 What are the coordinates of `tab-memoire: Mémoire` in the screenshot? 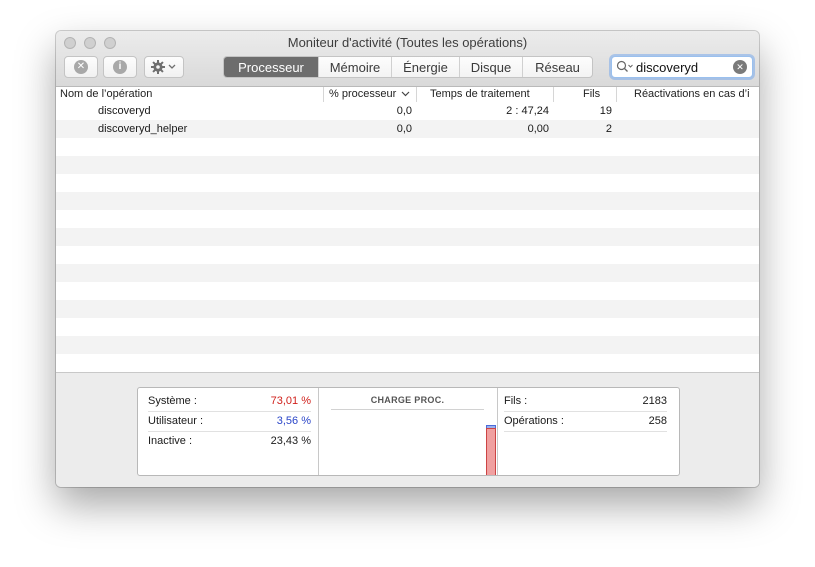 It's located at (354, 67).